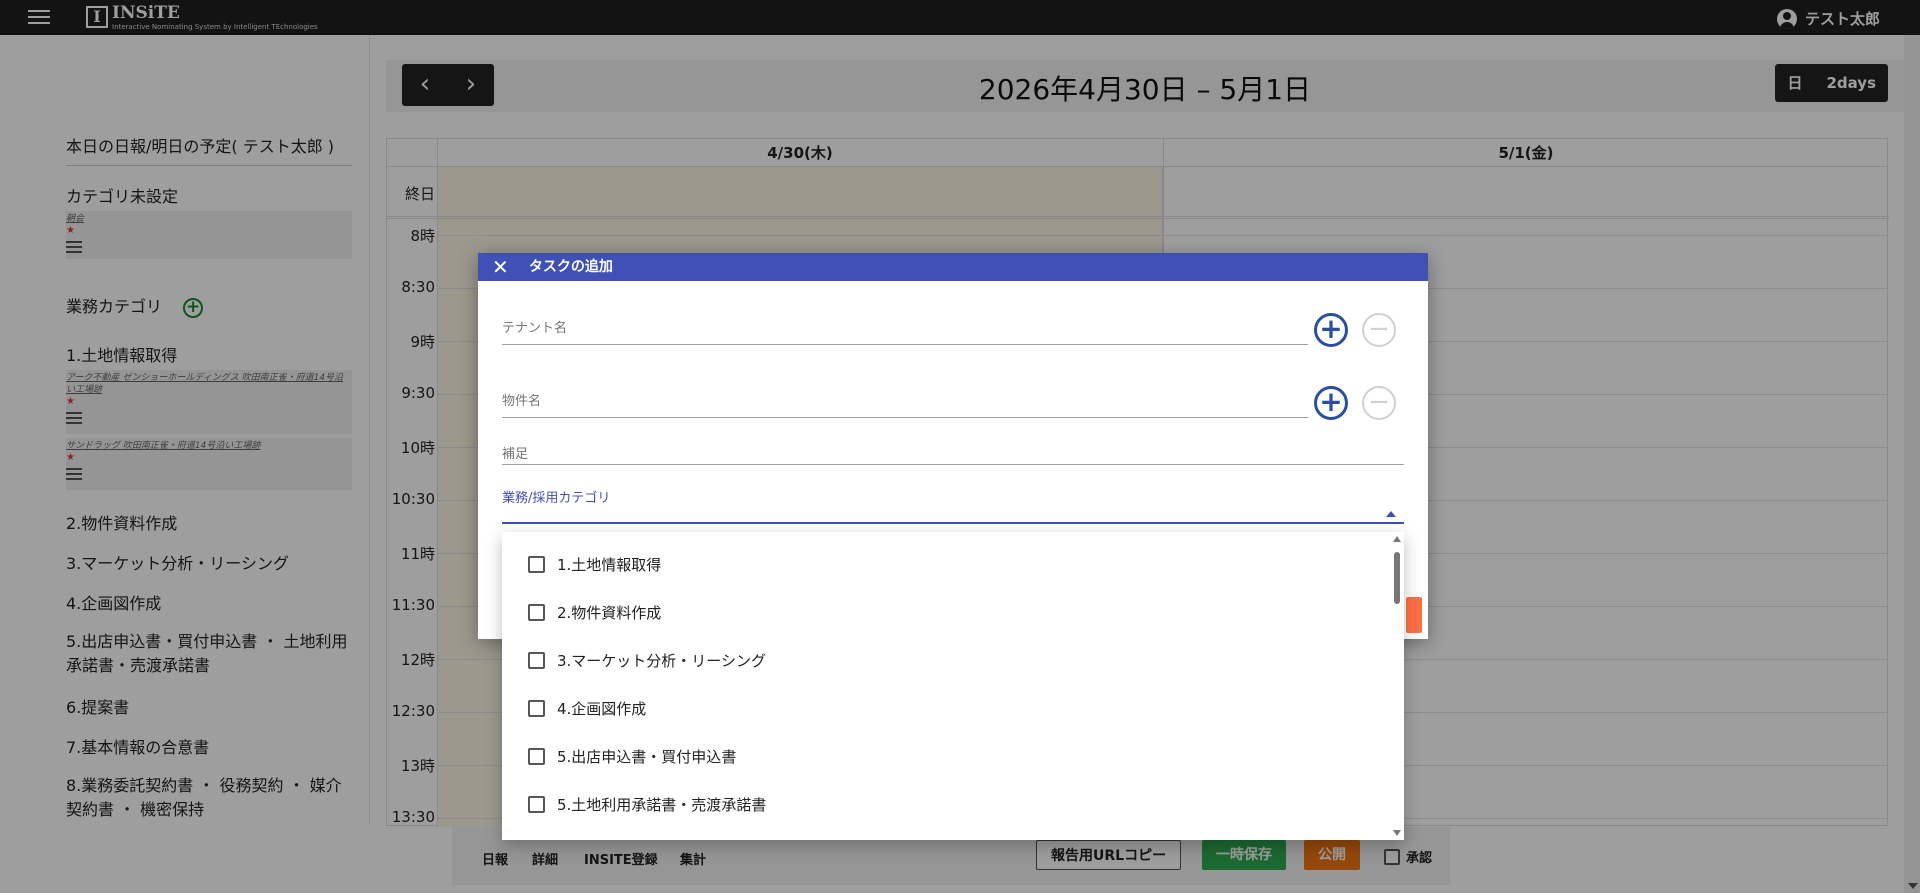 The width and height of the screenshot is (1920, 893). Describe the element at coordinates (905, 330) in the screenshot. I see `tenant-name-field: テナント名` at that location.